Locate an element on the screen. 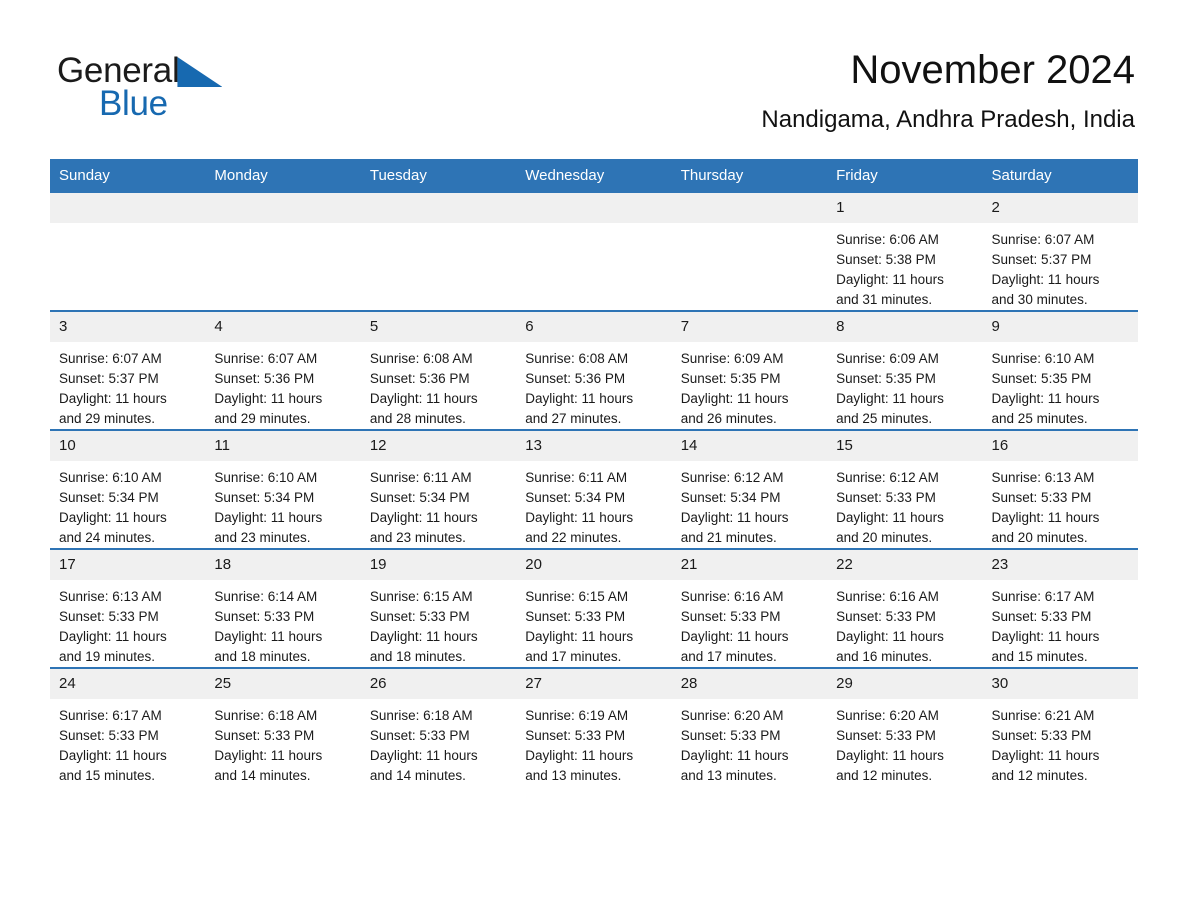 The height and width of the screenshot is (918, 1188). general-blue-logo: General Blue is located at coordinates (207, 92).